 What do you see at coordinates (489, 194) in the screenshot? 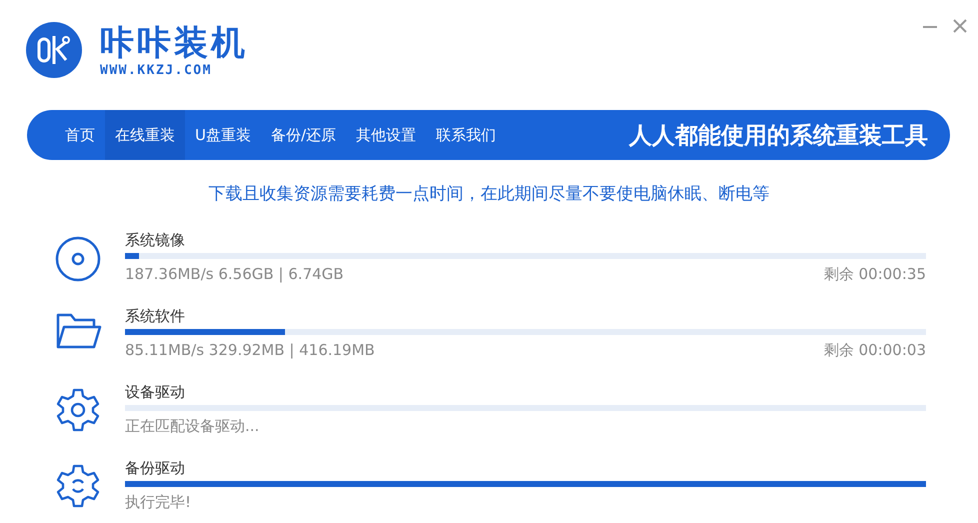
I see `notice-text: 下载且收集资源需要耗费一点时间，在此期间尽量不要使电脑休眠、断电等` at bounding box center [489, 194].